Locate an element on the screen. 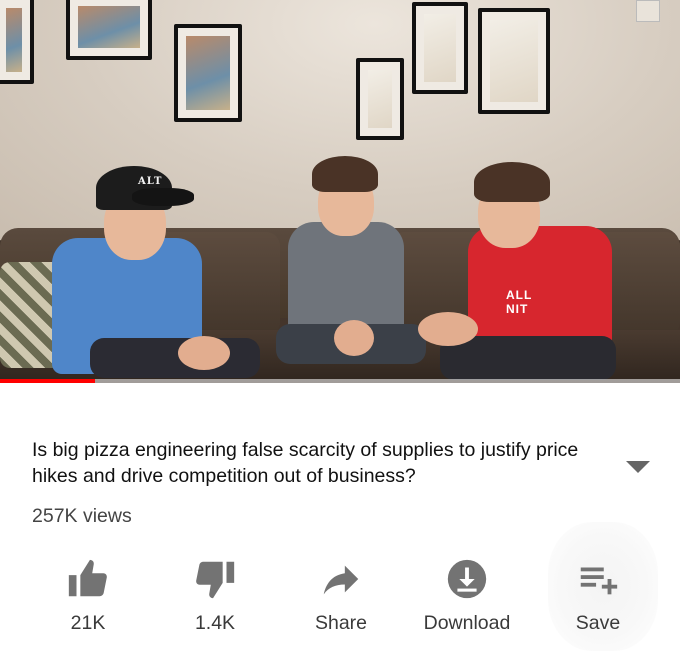  download-label: Download is located at coordinates (467, 623).